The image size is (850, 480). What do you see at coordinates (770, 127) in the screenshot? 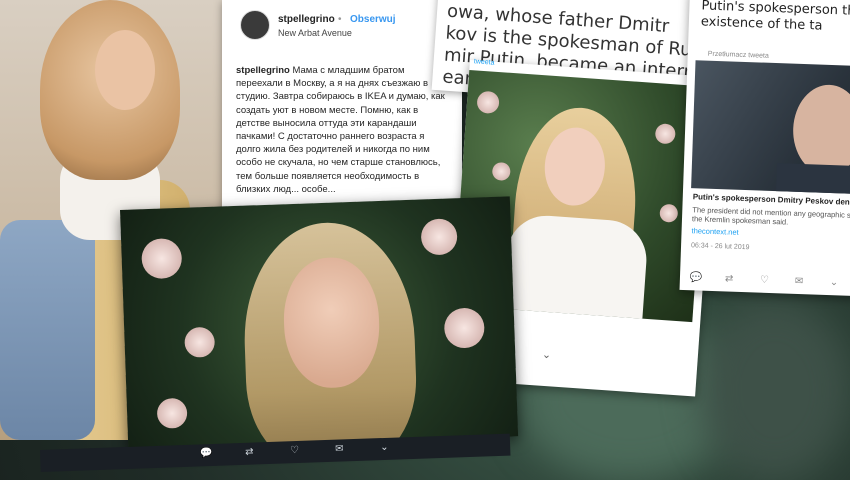
I see `card-photo` at bounding box center [770, 127].